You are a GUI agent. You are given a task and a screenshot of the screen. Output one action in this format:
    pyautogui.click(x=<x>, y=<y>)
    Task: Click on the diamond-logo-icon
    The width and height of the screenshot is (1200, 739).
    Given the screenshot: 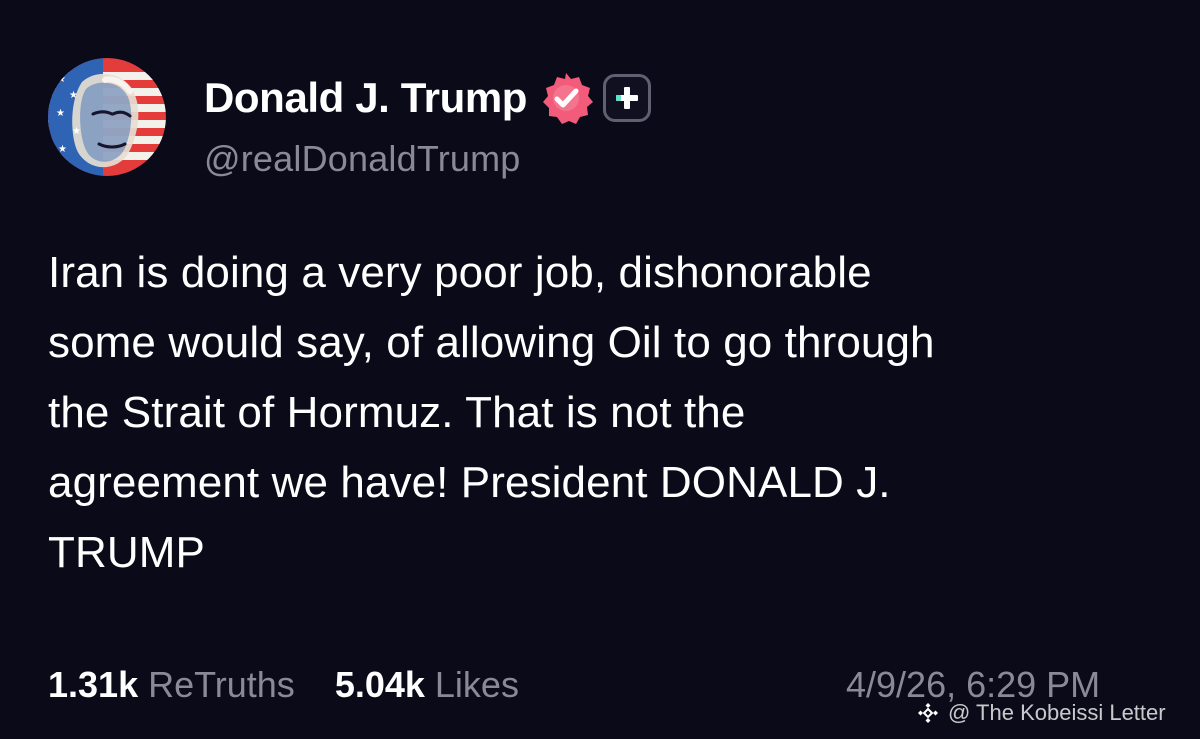 What is the action you would take?
    pyautogui.click(x=928, y=713)
    